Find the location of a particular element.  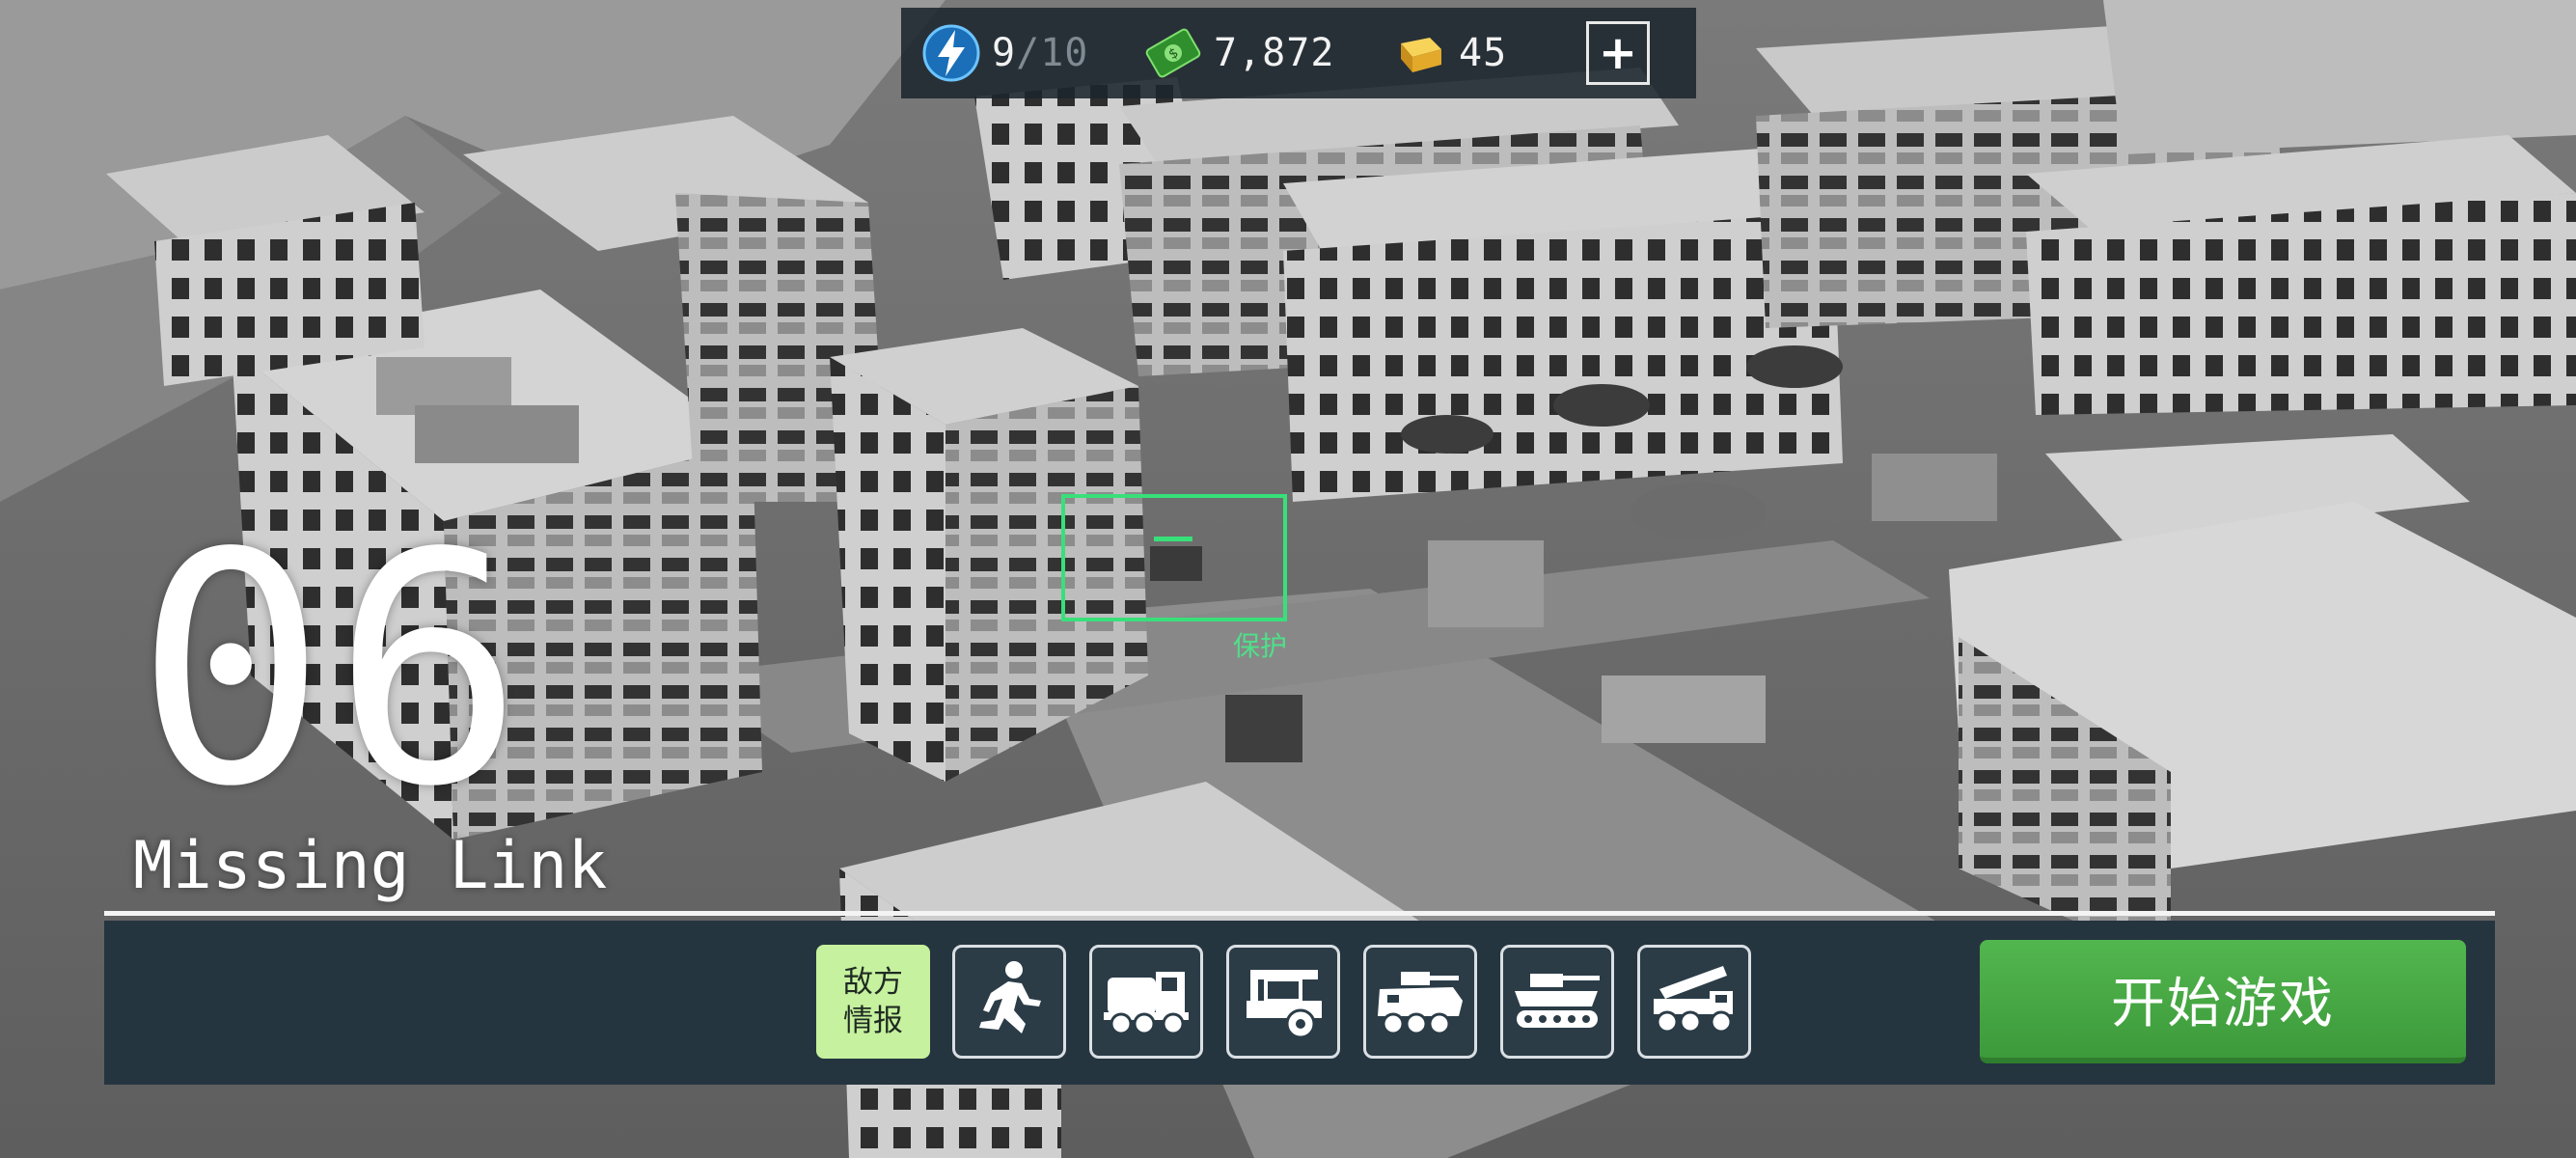

panel-divider is located at coordinates (1299, 913).